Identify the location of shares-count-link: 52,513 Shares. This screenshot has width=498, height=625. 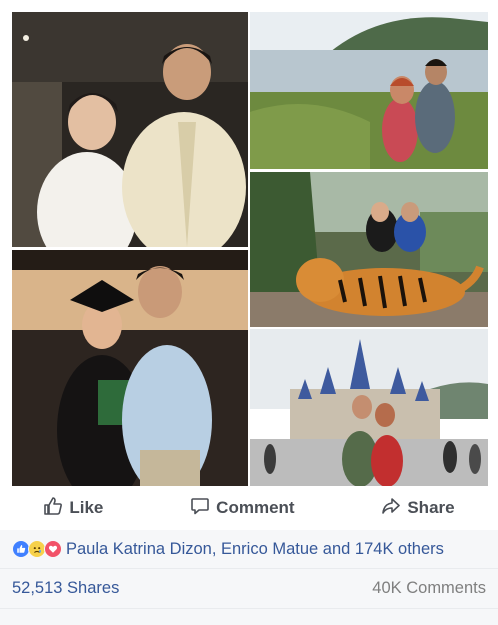
(65, 588).